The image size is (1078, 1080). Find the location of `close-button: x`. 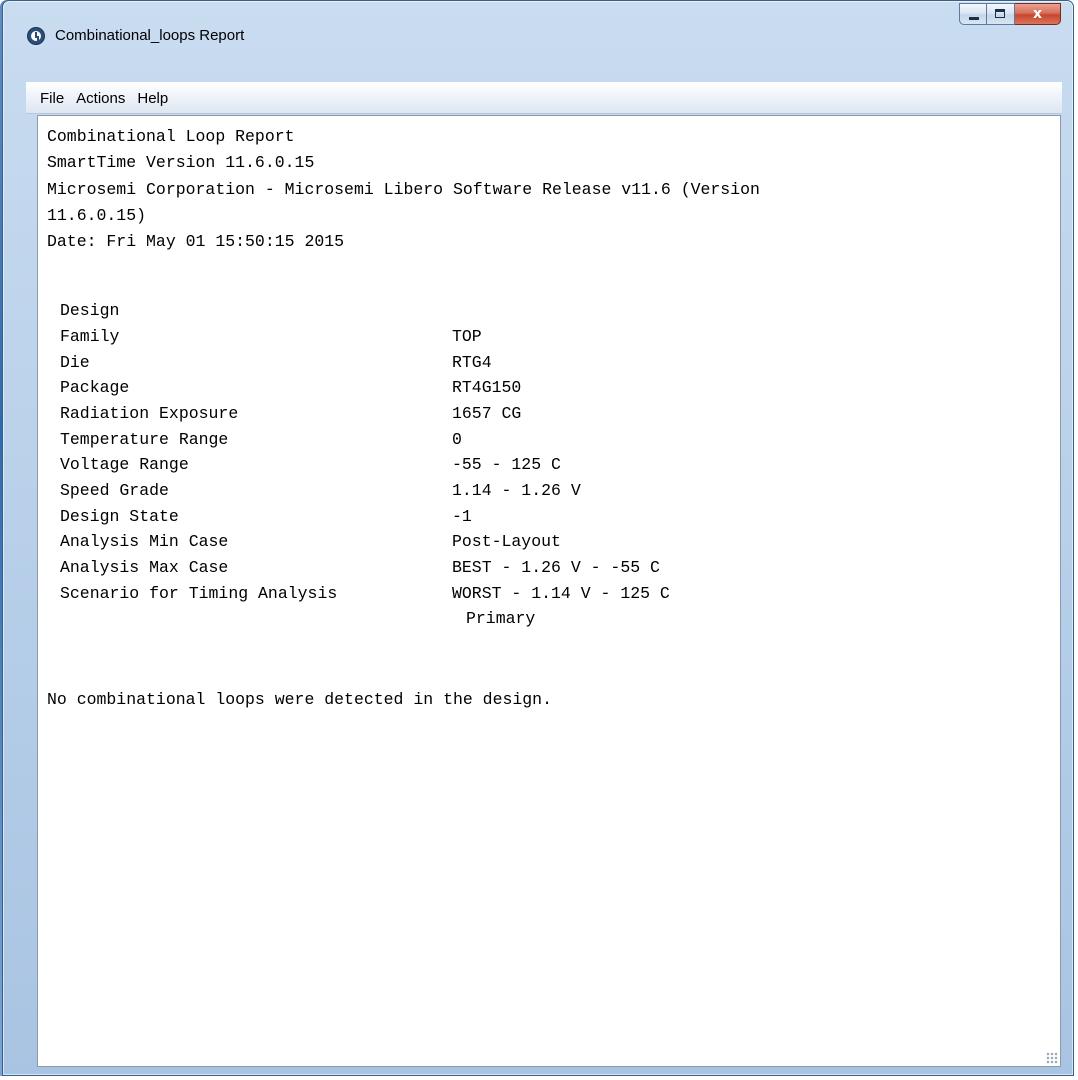

close-button: x is located at coordinates (1038, 14).